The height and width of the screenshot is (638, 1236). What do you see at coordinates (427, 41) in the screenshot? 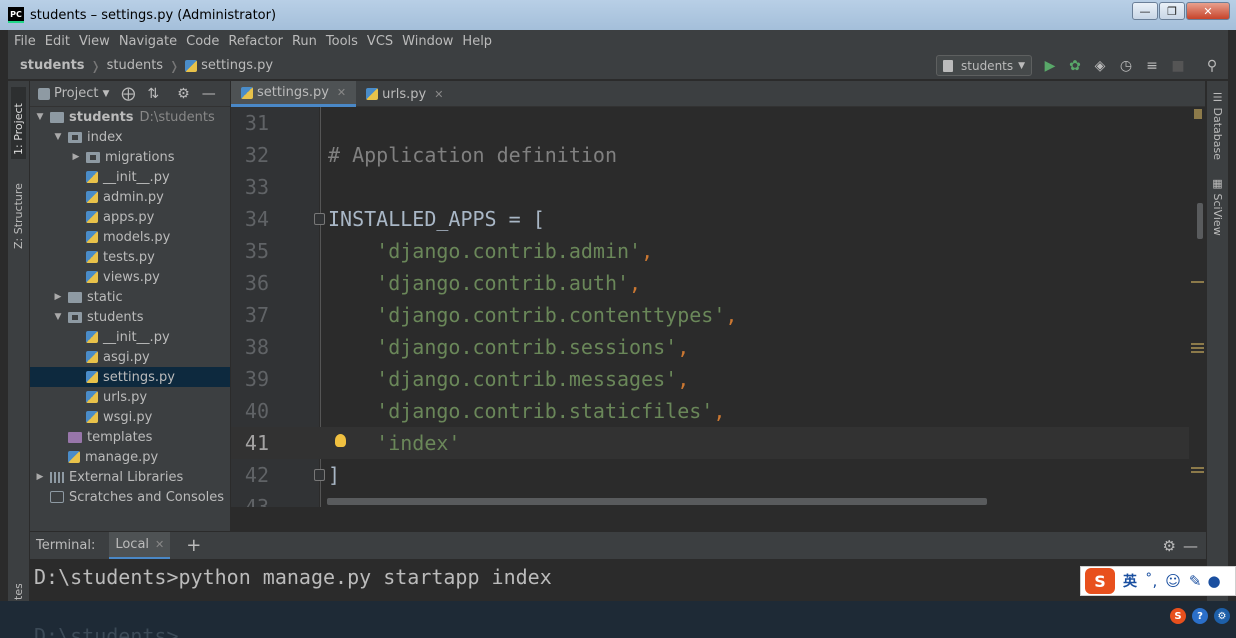
I see `menu-window: Window` at bounding box center [427, 41].